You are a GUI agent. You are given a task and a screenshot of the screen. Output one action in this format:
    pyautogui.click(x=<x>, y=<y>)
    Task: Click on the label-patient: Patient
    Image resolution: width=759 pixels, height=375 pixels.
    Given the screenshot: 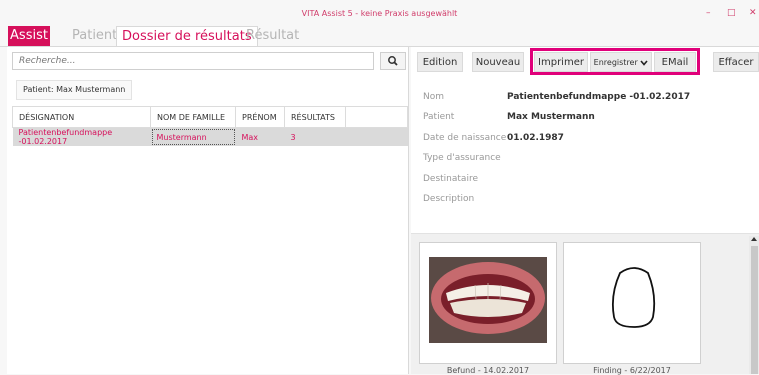 What is the action you would take?
    pyautogui.click(x=439, y=117)
    